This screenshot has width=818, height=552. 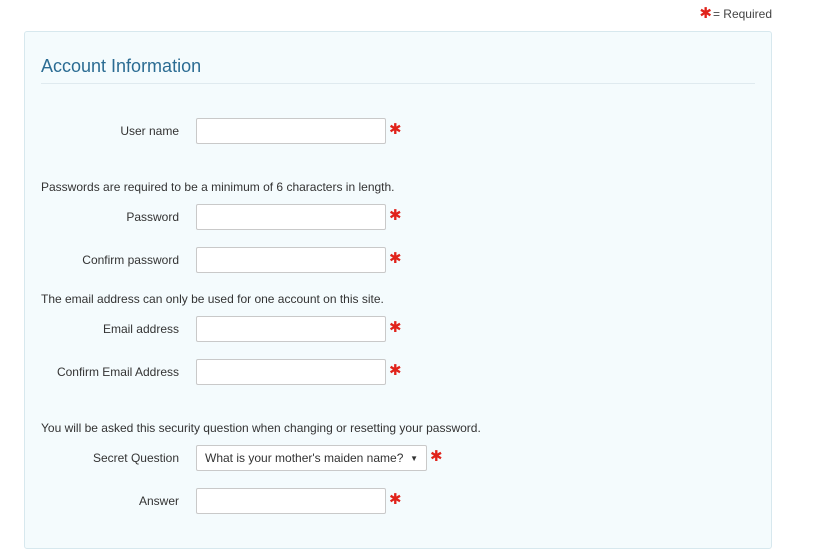 What do you see at coordinates (135, 458) in the screenshot?
I see `secret-question-label: Secret Question` at bounding box center [135, 458].